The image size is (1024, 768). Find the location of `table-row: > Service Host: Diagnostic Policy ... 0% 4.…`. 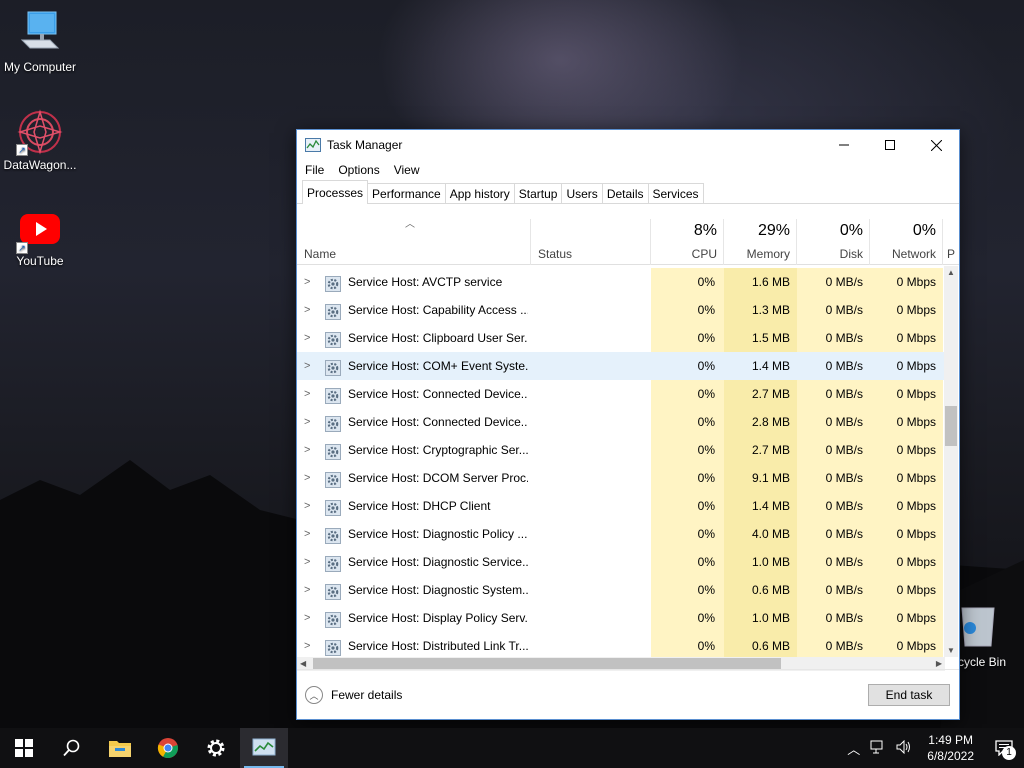

table-row: > Service Host: Diagnostic Policy ... 0% 4.… is located at coordinates (621, 534).